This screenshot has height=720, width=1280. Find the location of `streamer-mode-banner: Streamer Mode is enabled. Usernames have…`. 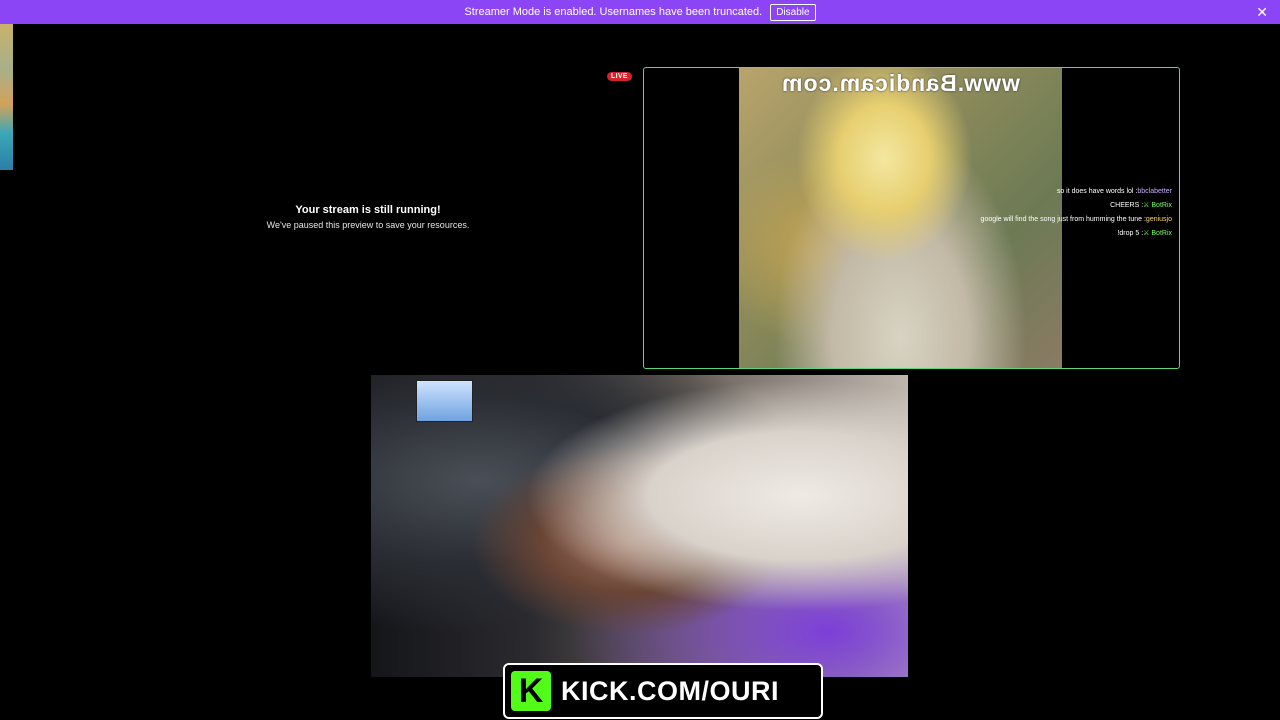

streamer-mode-banner: Streamer Mode is enabled. Usernames have… is located at coordinates (640, 12).